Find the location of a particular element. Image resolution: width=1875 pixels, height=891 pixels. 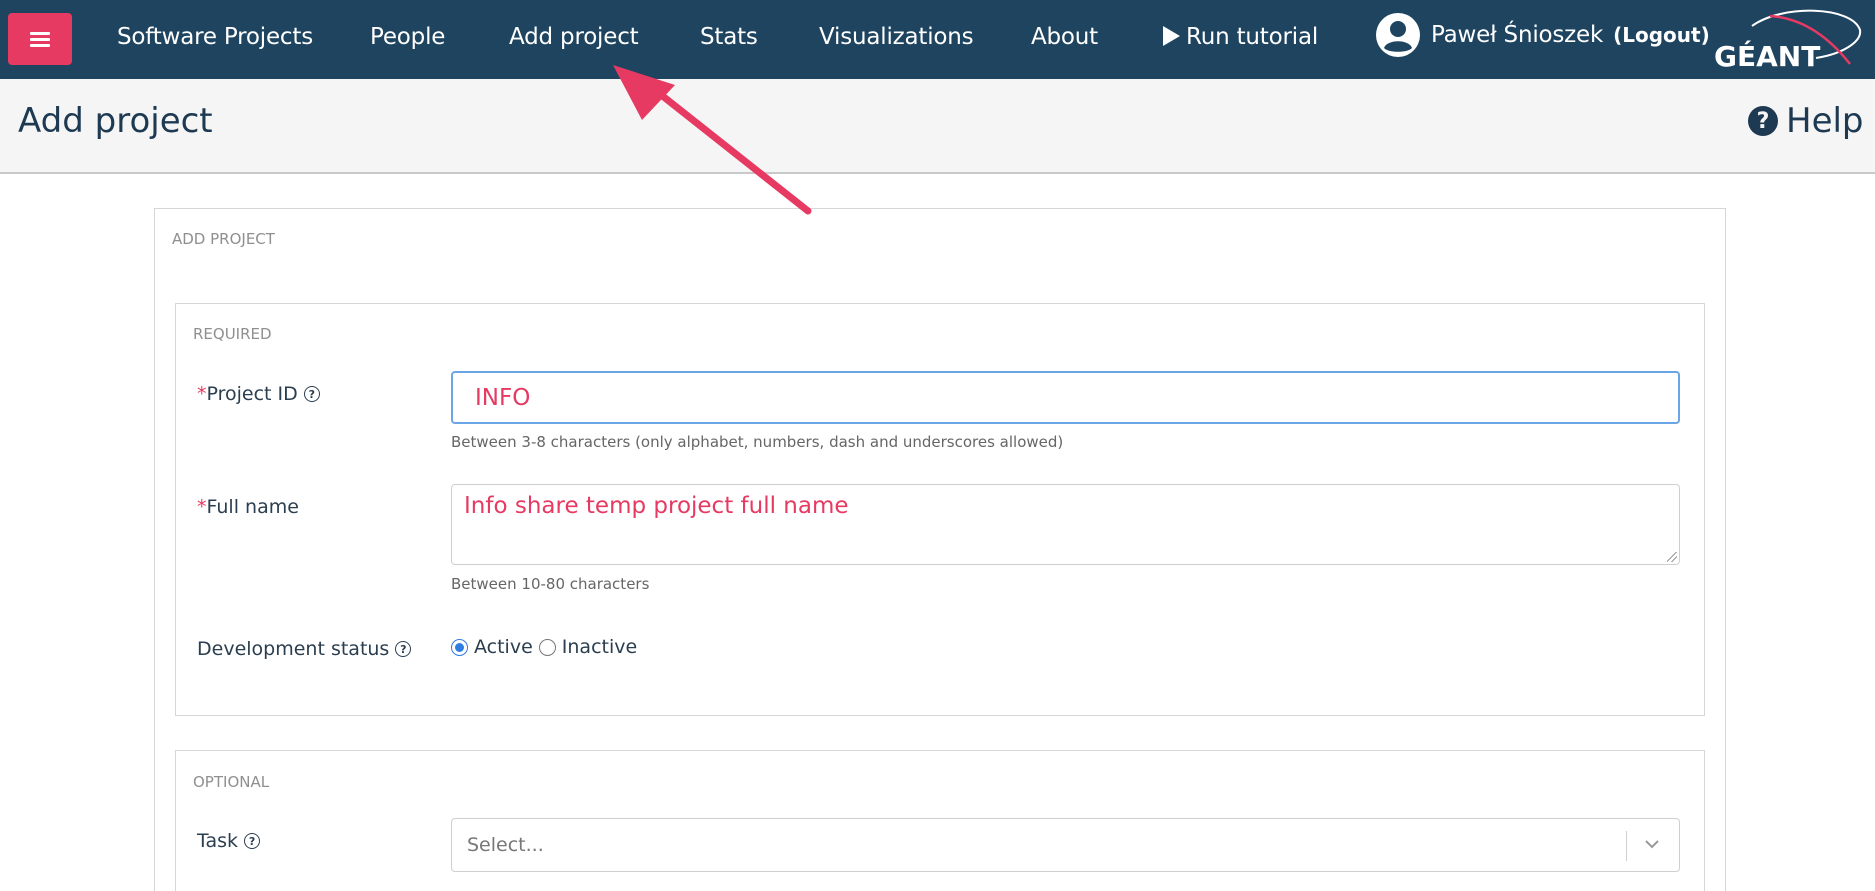

nav-software-projects: Software Projects is located at coordinates (215, 37).